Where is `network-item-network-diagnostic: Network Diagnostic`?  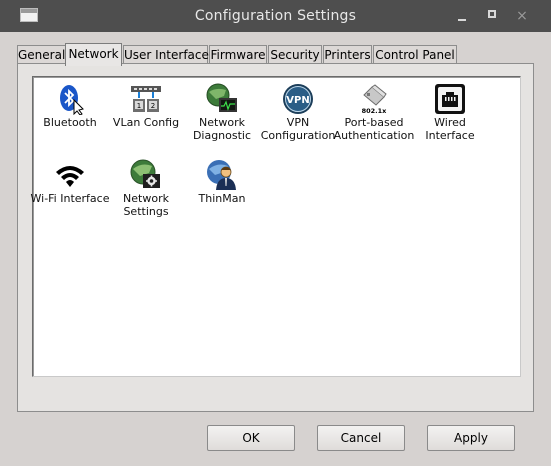
network-item-network-diagnostic: Network Diagnostic is located at coordinates (222, 112).